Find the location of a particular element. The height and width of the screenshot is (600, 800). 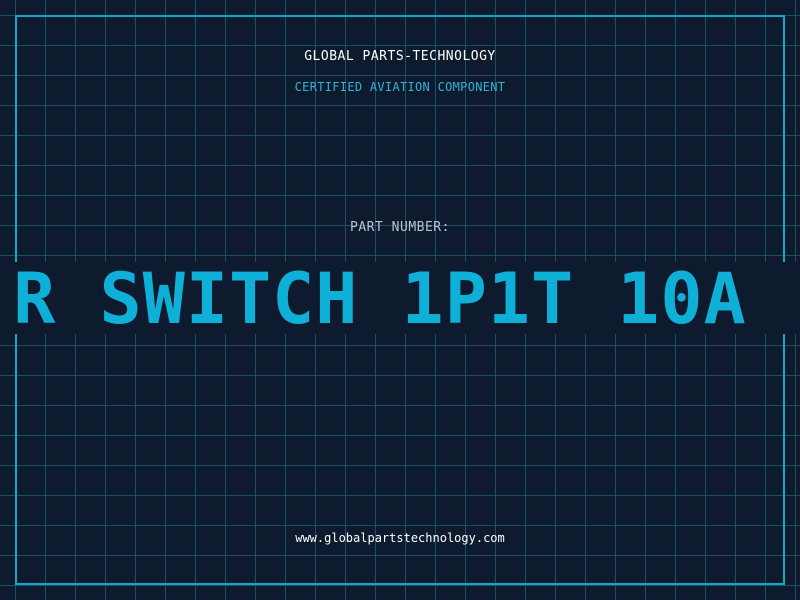

company-name: GLOBAL PARTS-TECHNOLOGY is located at coordinates (400, 56).